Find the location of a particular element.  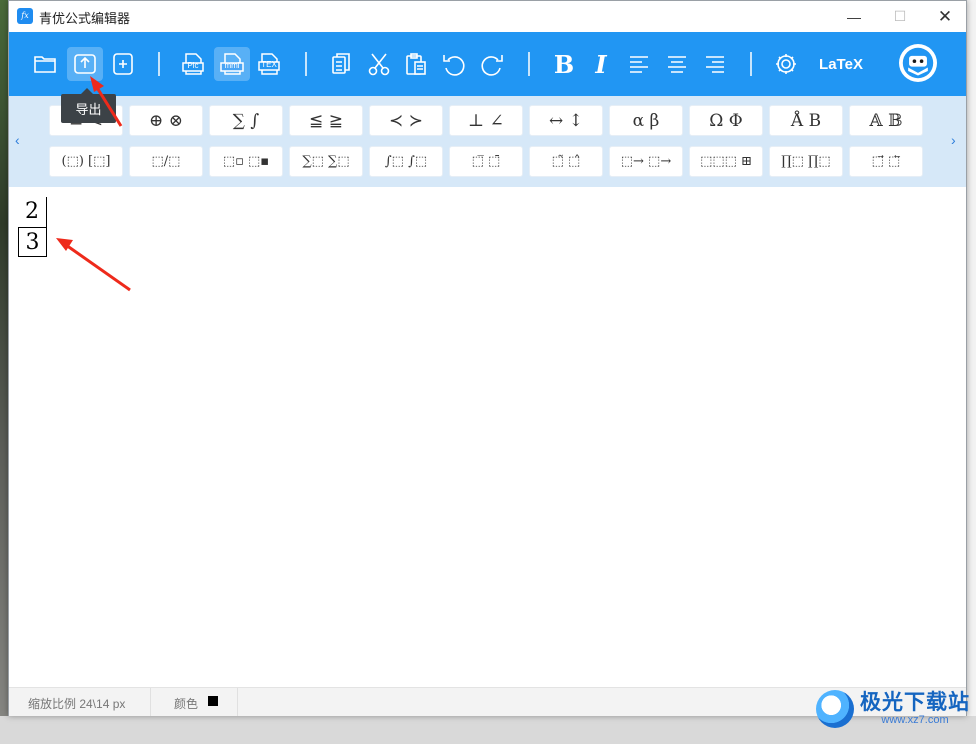

italic-button: I is located at coordinates (601, 64).